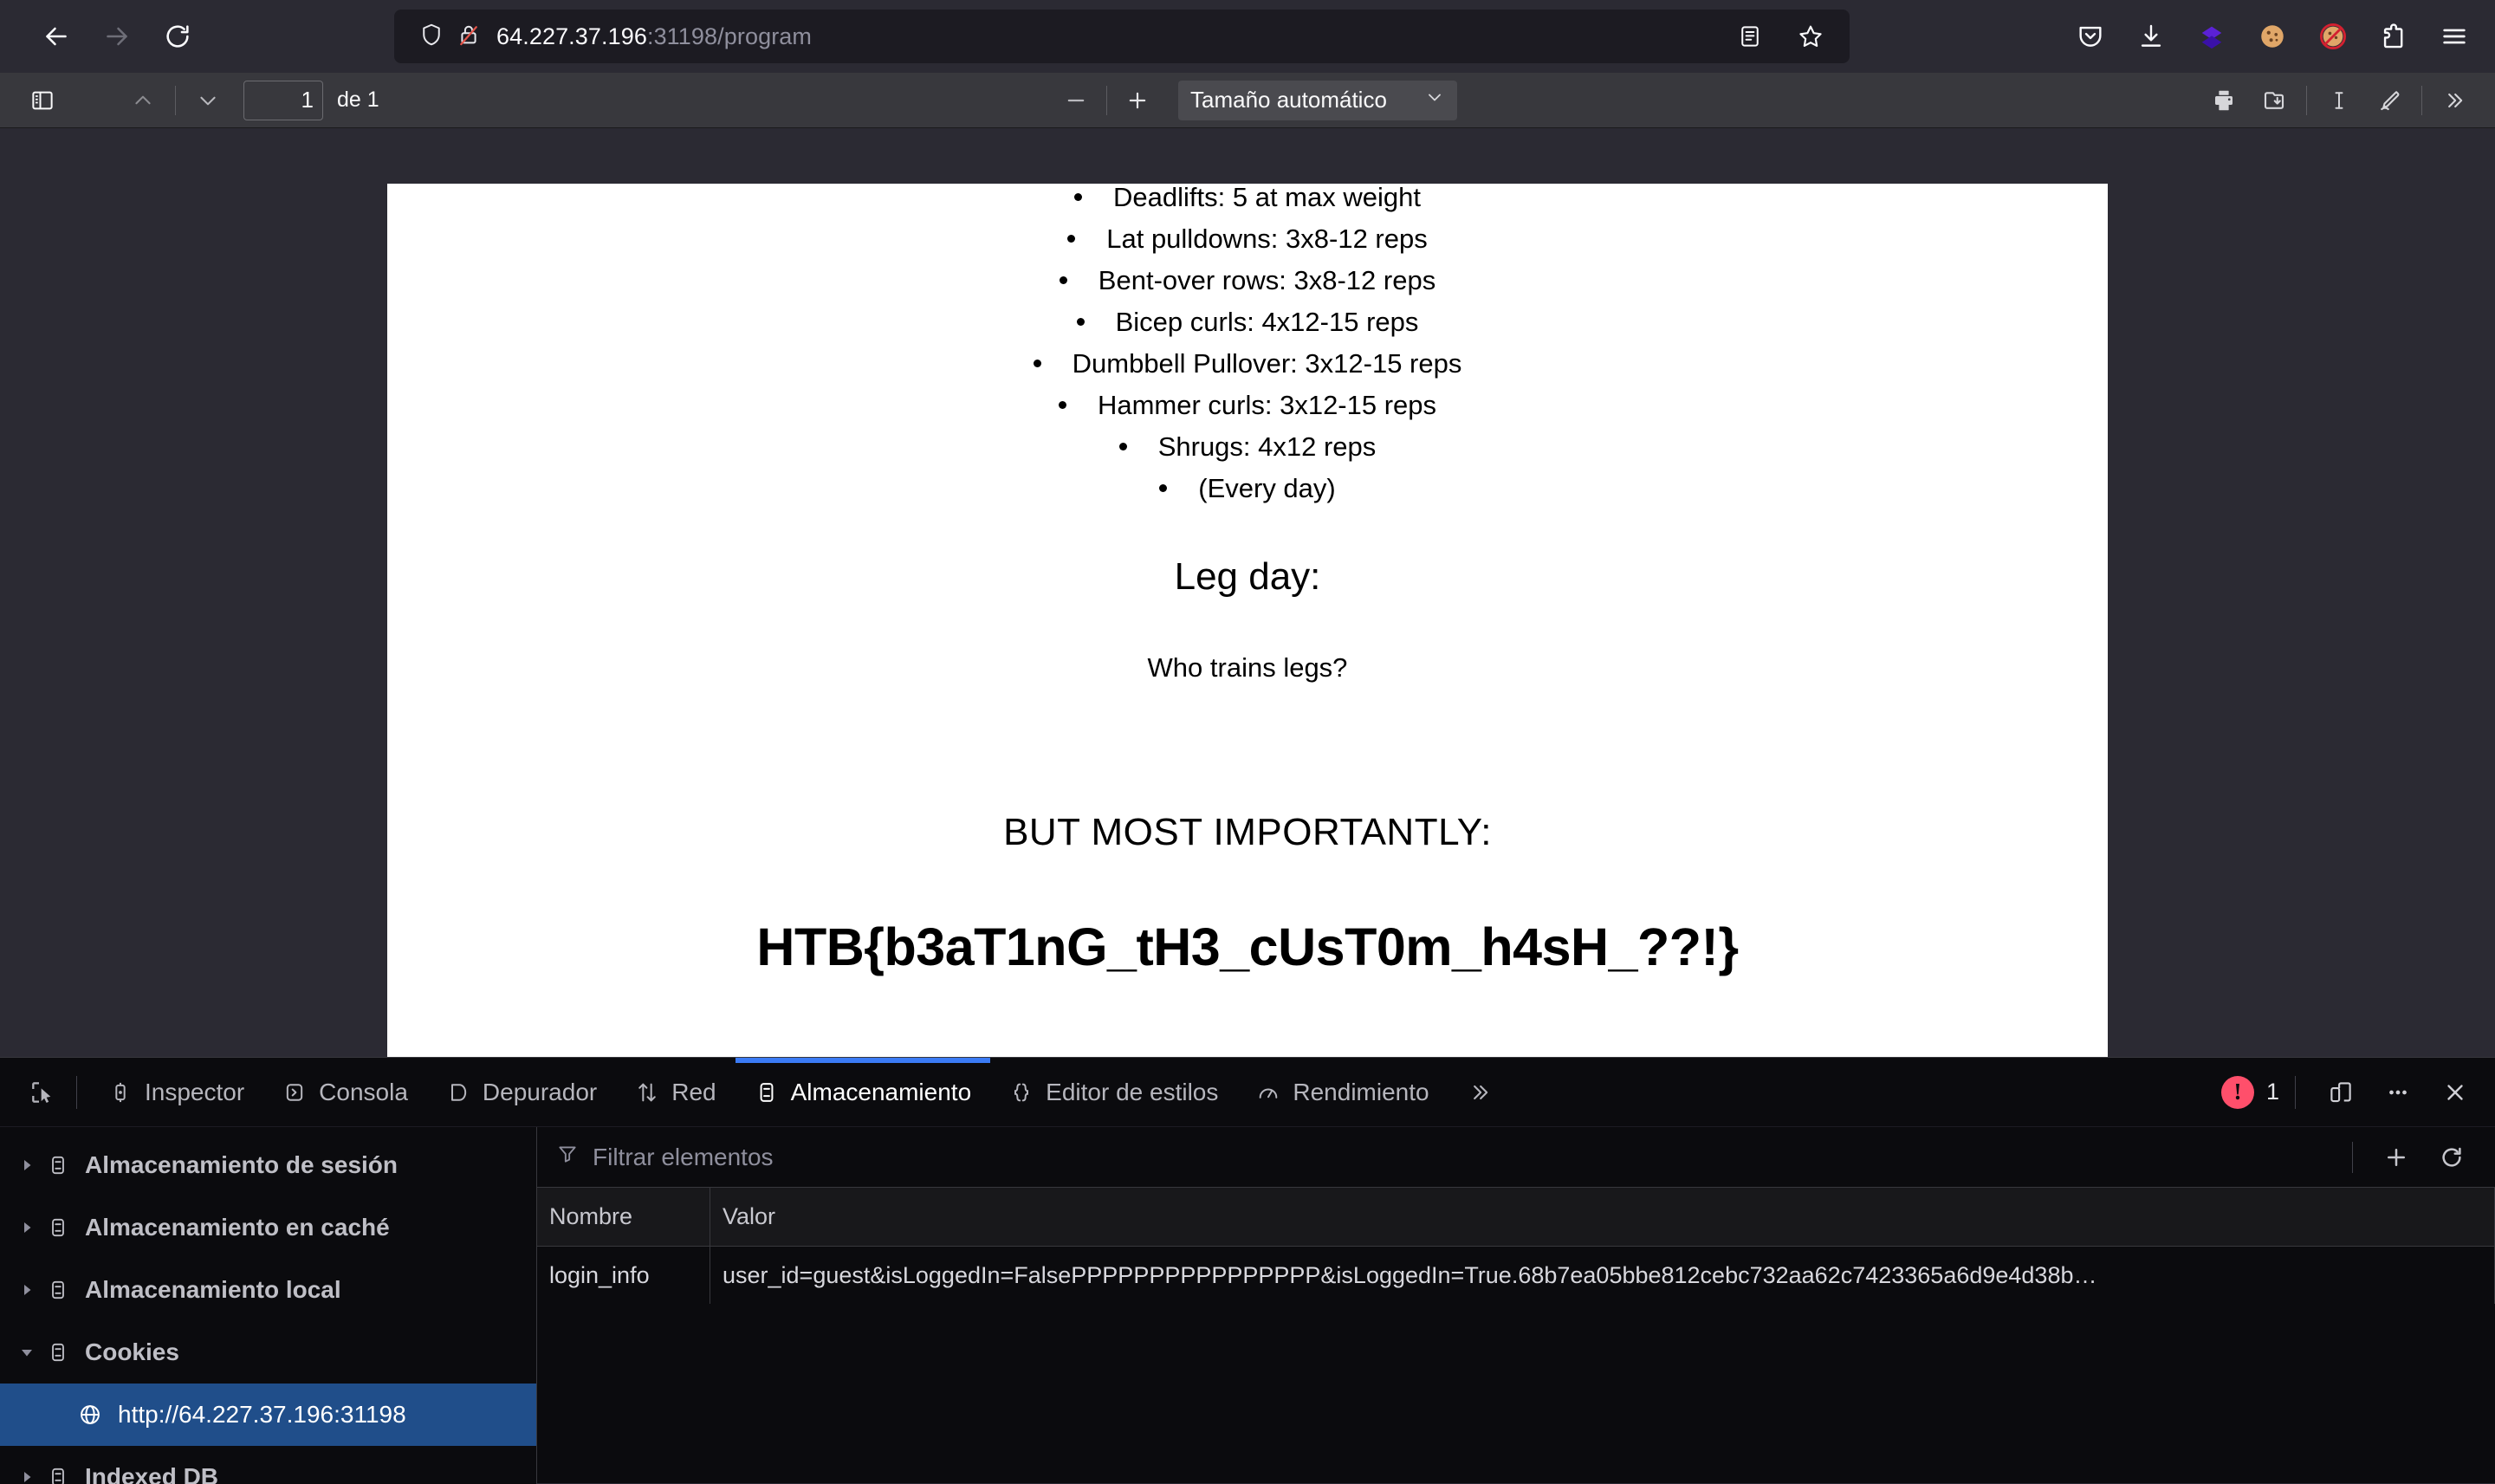 Image resolution: width=2495 pixels, height=1484 pixels. What do you see at coordinates (42, 100) in the screenshot?
I see `toggle-sidebar-button` at bounding box center [42, 100].